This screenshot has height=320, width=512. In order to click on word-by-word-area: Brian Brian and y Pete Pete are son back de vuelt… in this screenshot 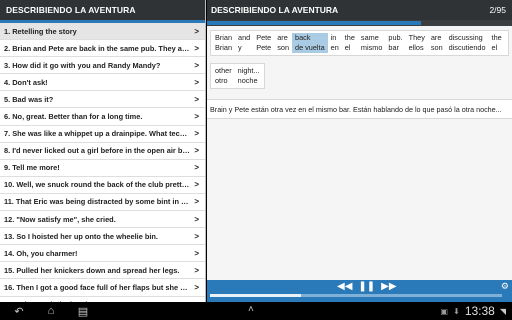, I will do `click(359, 59)`.